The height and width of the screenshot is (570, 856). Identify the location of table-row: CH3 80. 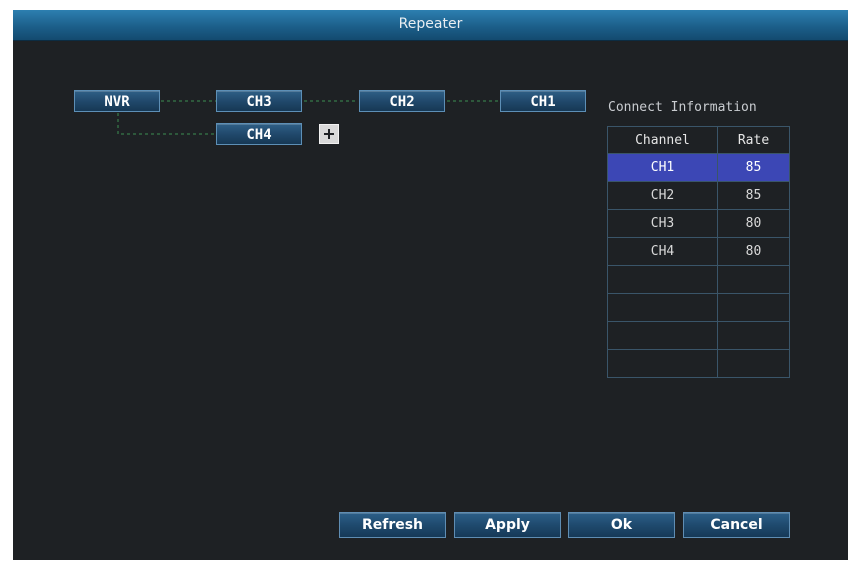
(698, 223).